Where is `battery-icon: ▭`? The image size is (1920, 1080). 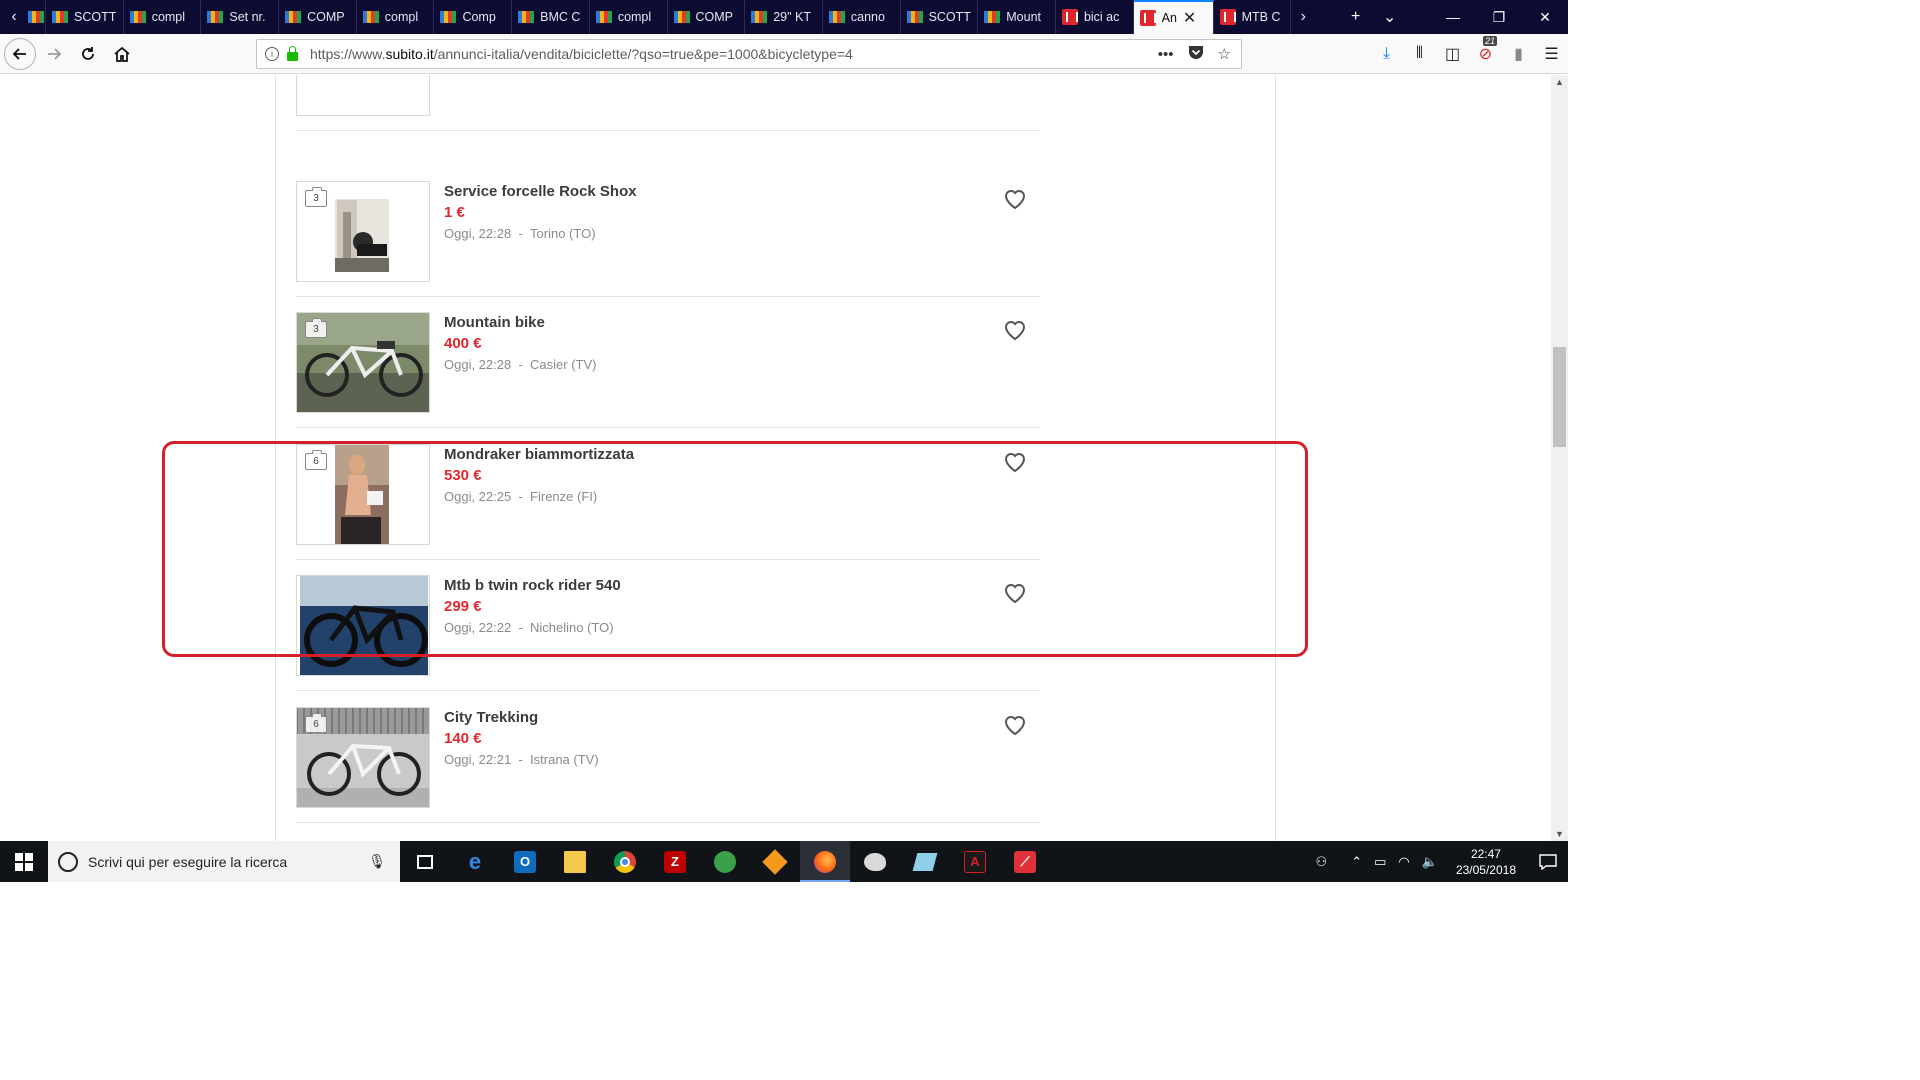 battery-icon: ▭ is located at coordinates (1380, 862).